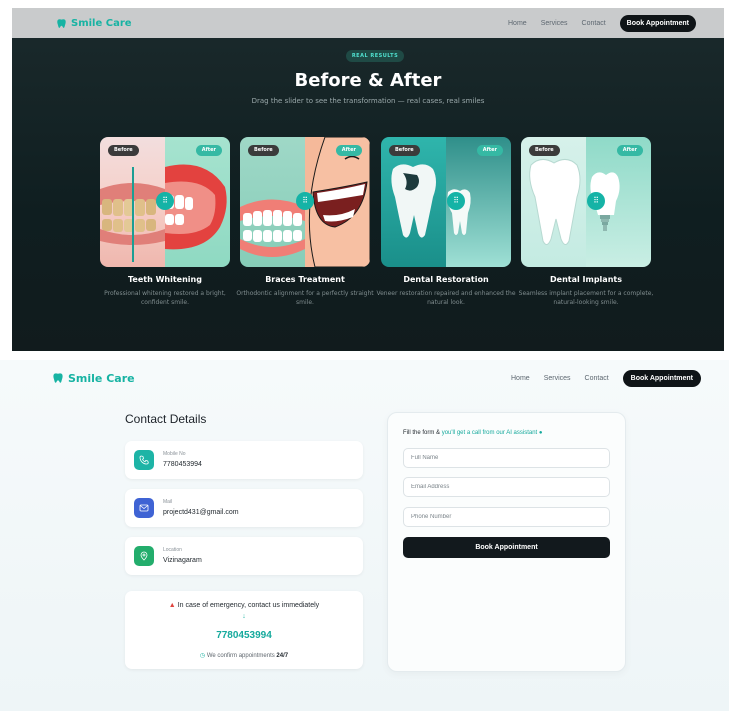  What do you see at coordinates (196, 207) in the screenshot?
I see `teeth-after-illustration` at bounding box center [196, 207].